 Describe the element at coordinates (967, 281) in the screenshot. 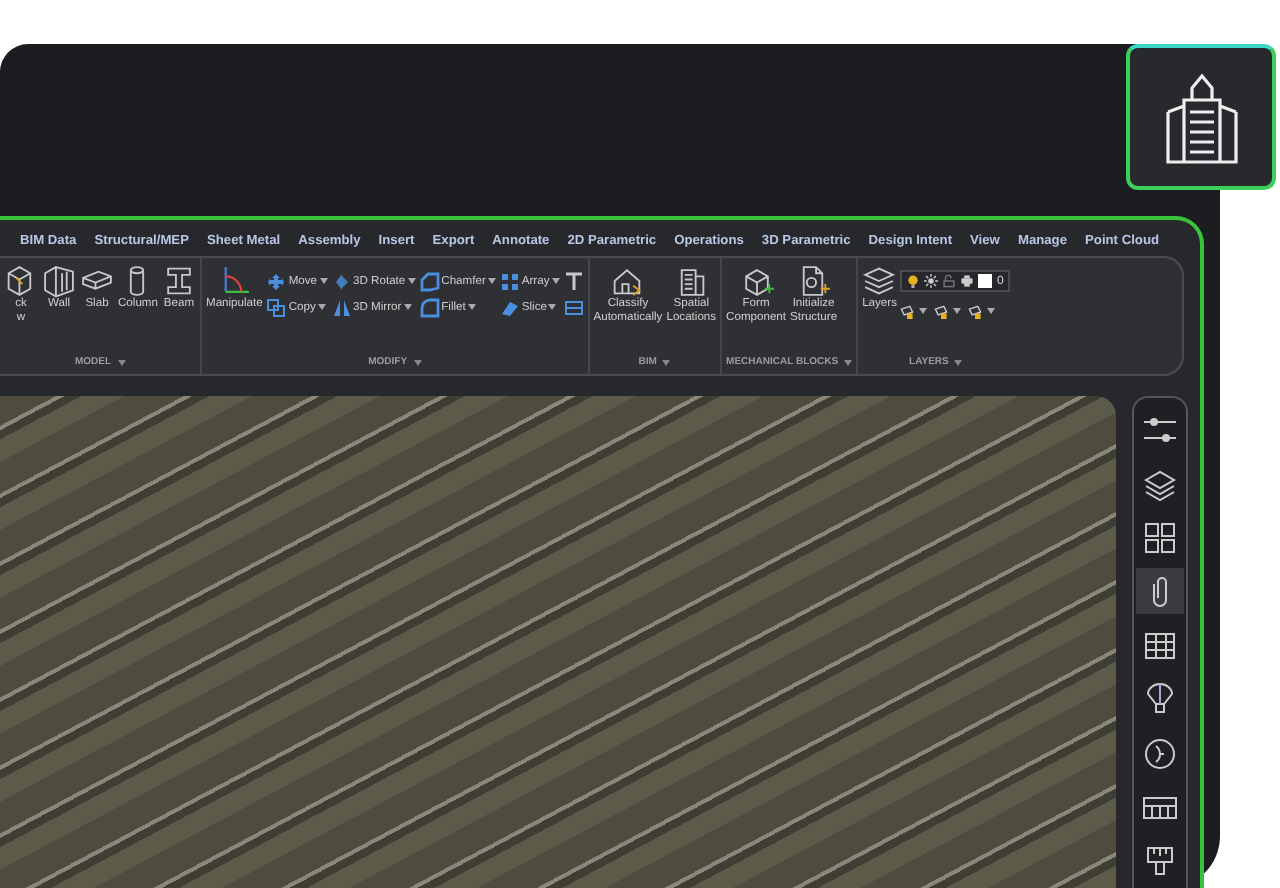

I see `printer-icon` at that location.